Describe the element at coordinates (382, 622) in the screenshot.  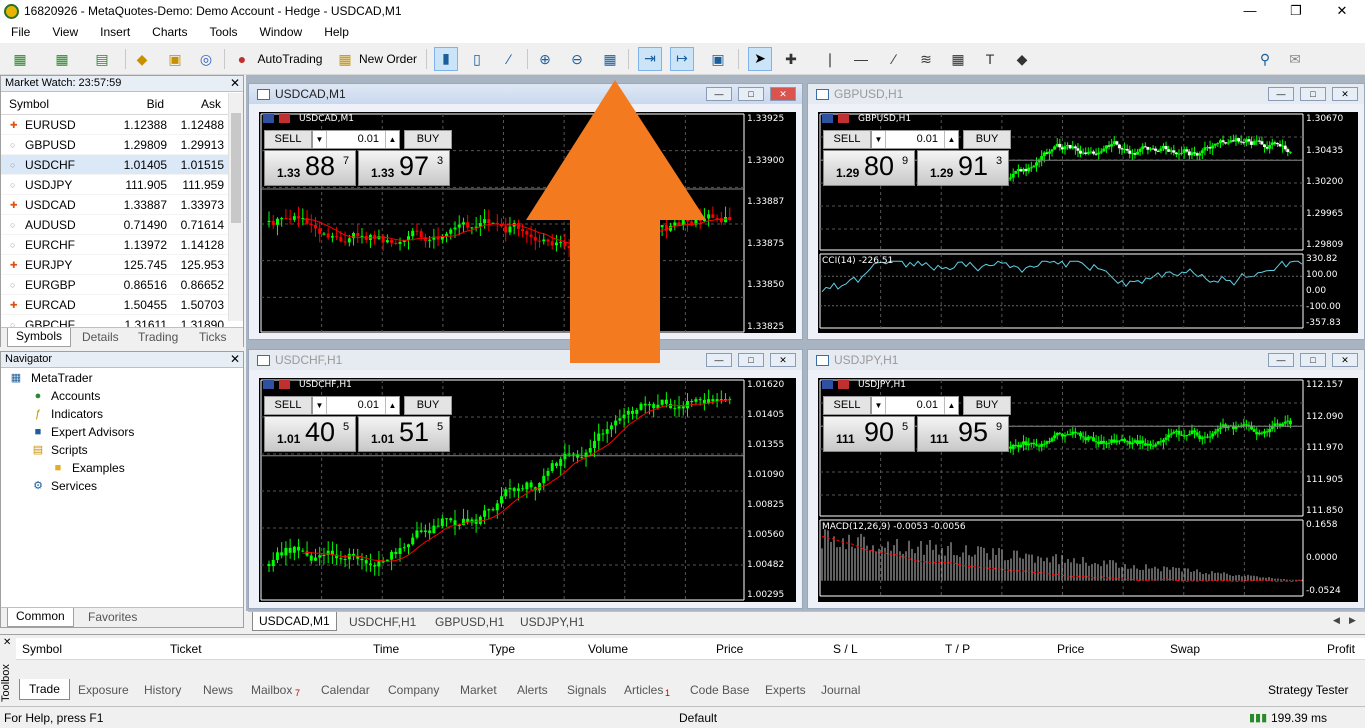
I see `tab-usdchf: USDCHF,H1` at that location.